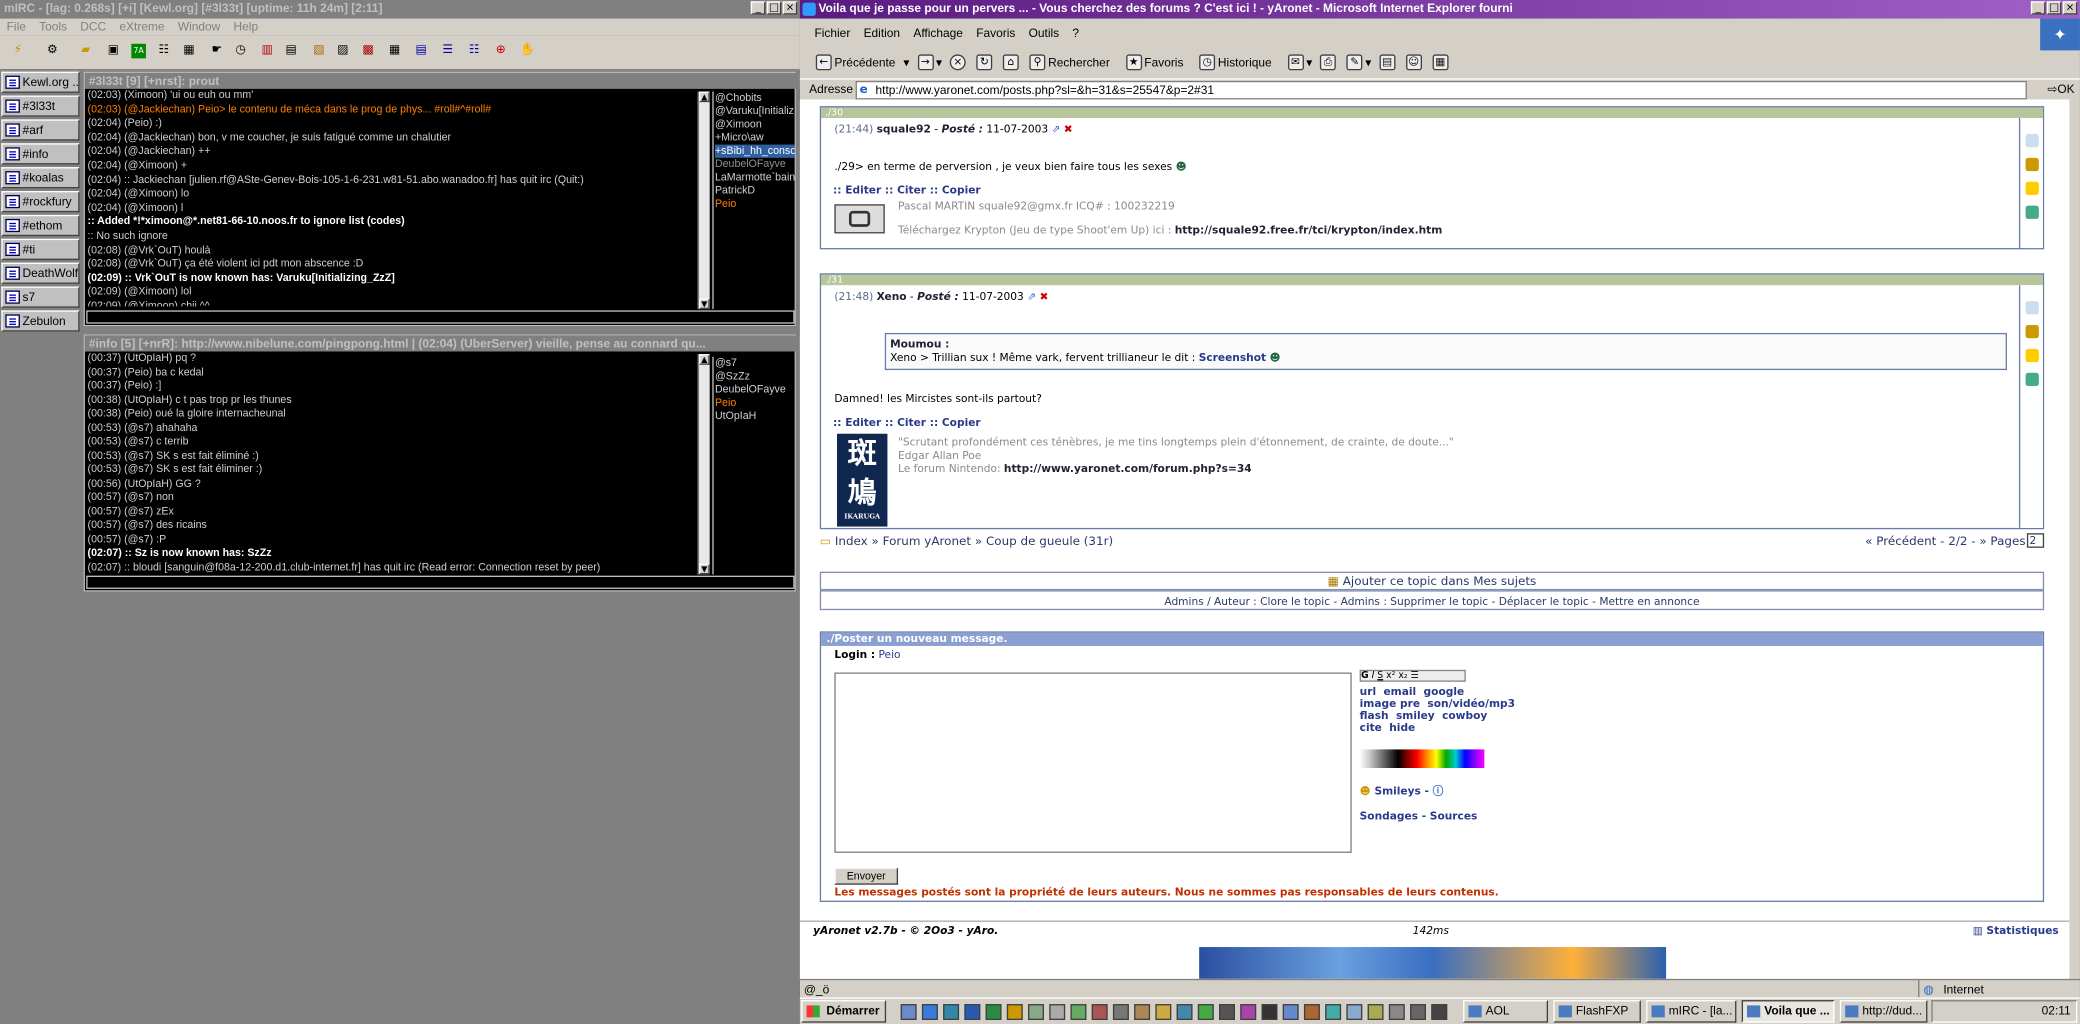 The image size is (2080, 1024). What do you see at coordinates (929, 62) in the screenshot?
I see `forward-button: → ▾` at bounding box center [929, 62].